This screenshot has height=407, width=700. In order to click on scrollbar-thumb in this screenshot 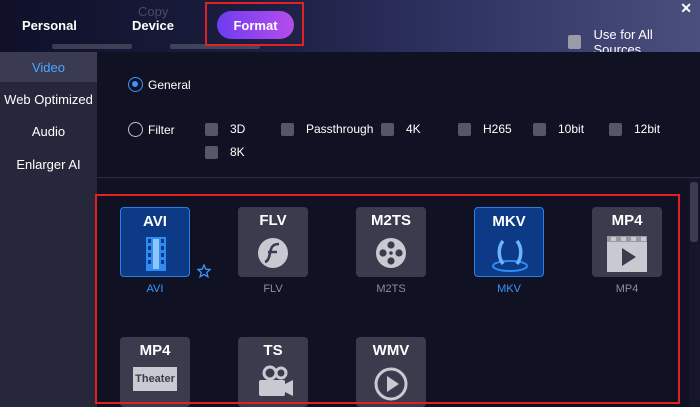, I will do `click(694, 212)`.